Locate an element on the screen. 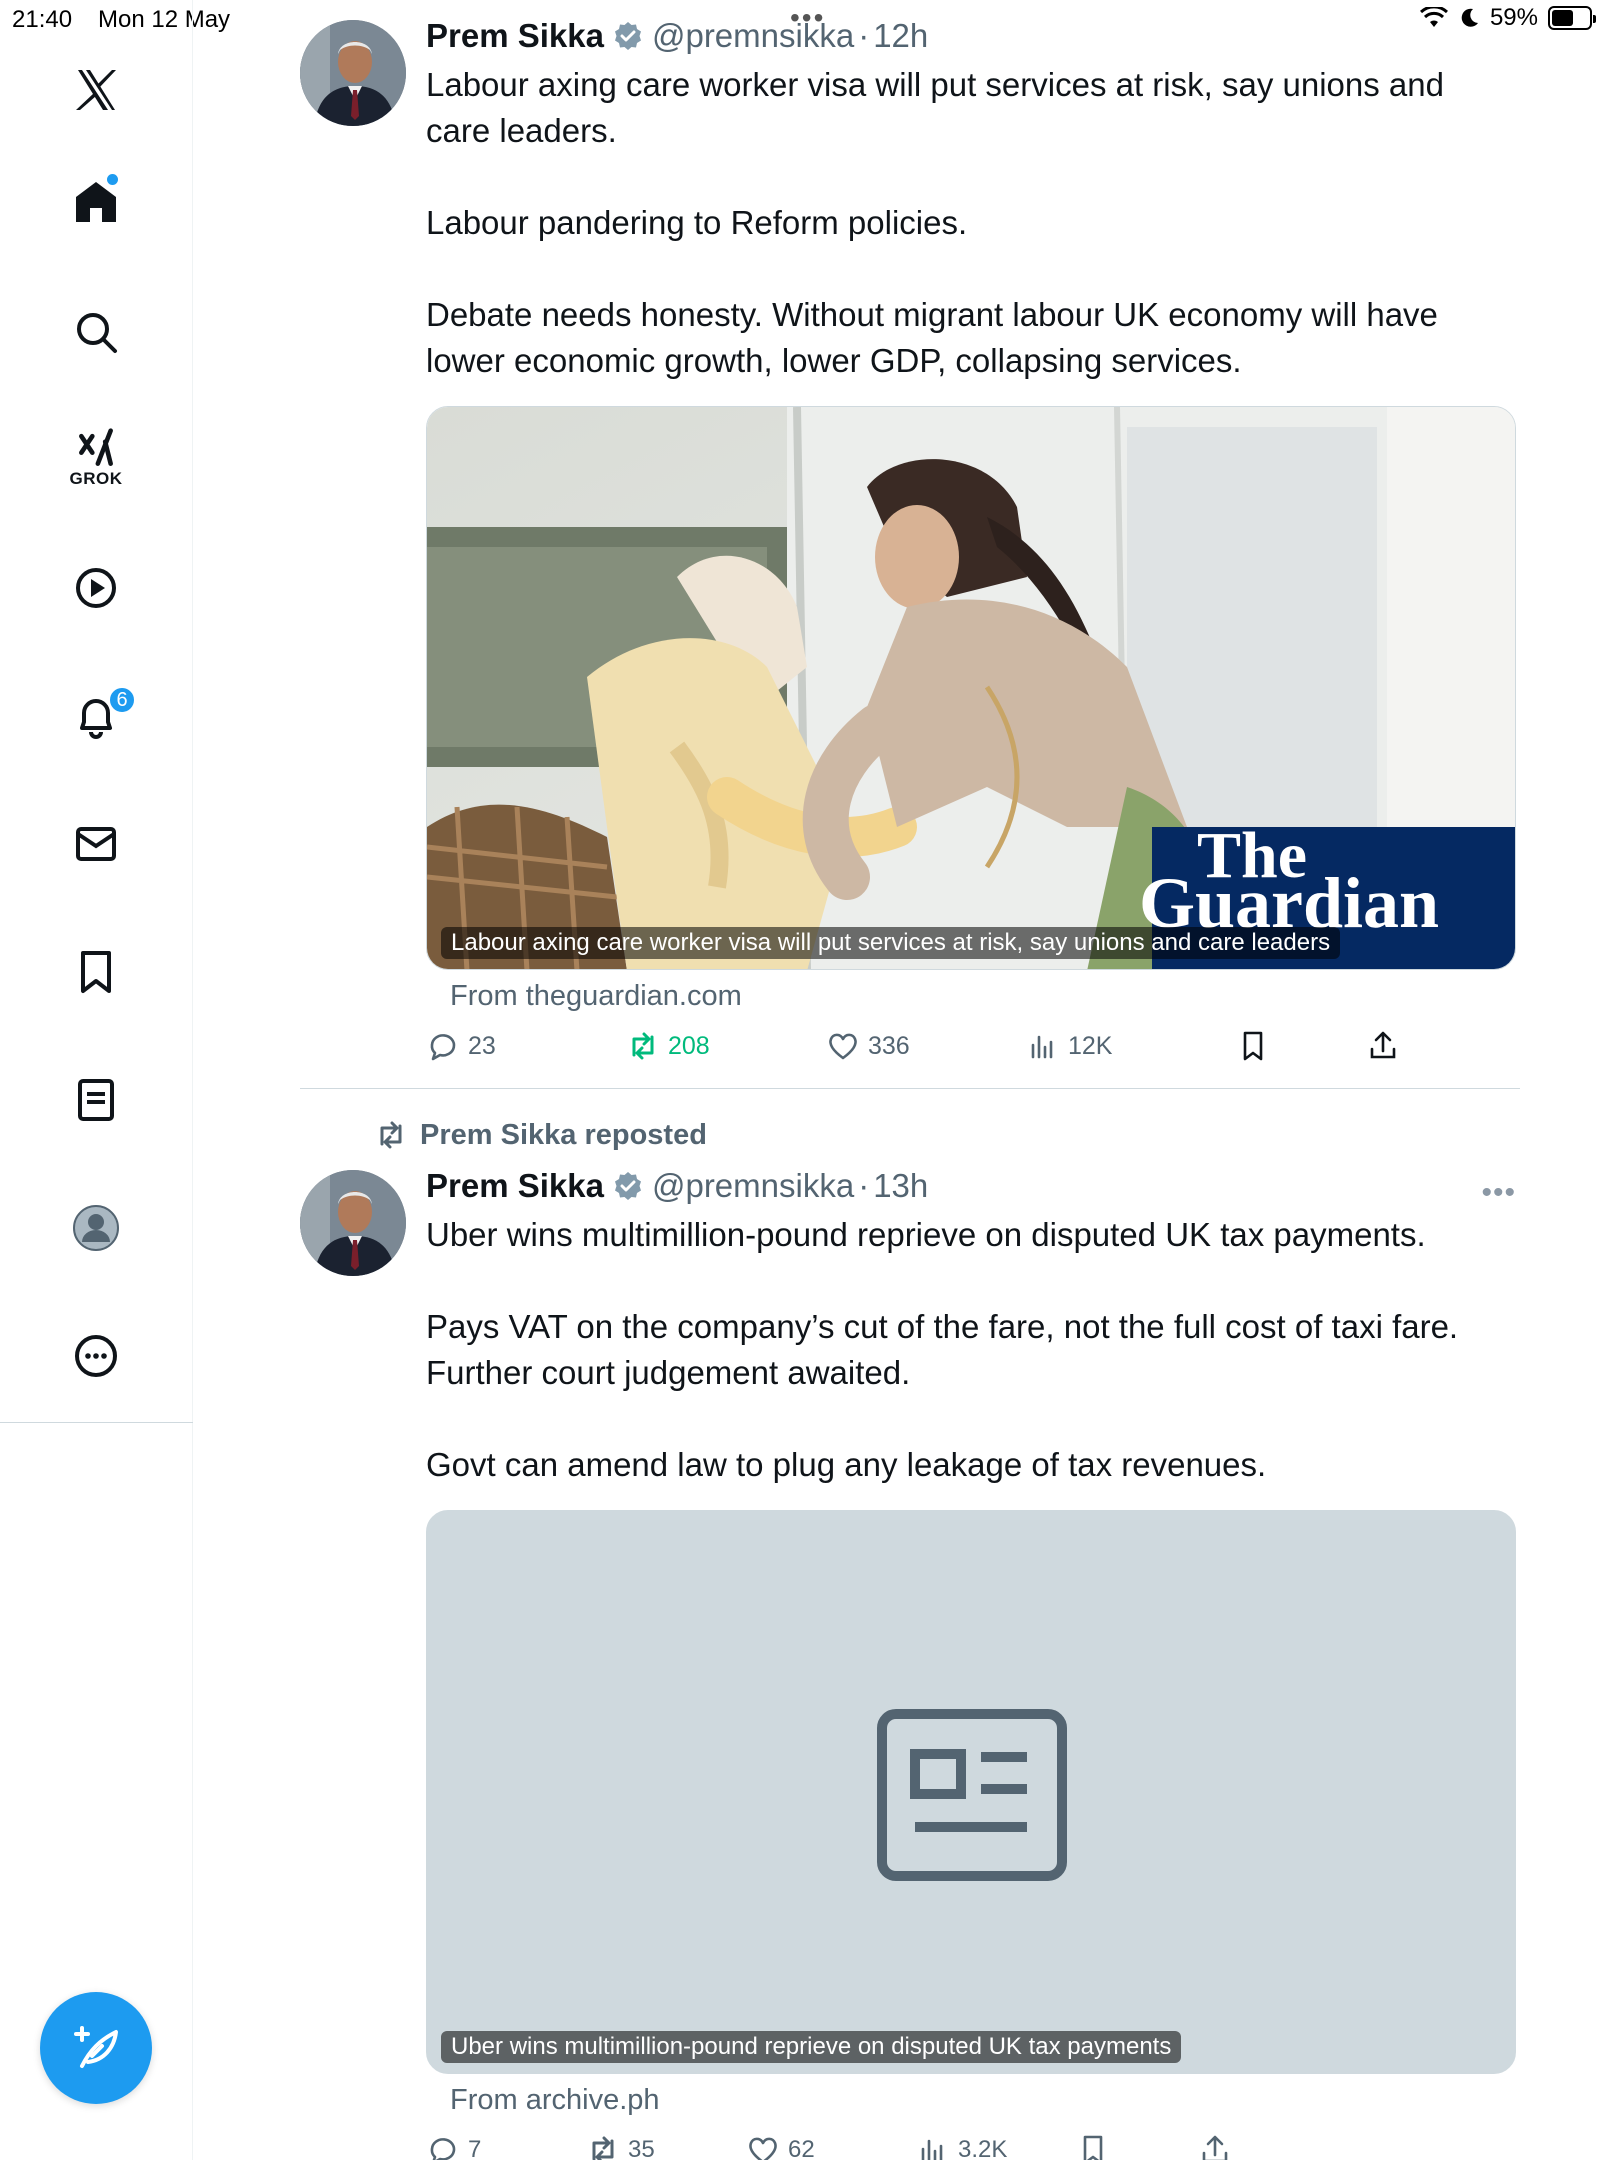  feather-plus-icon is located at coordinates (96, 2047).